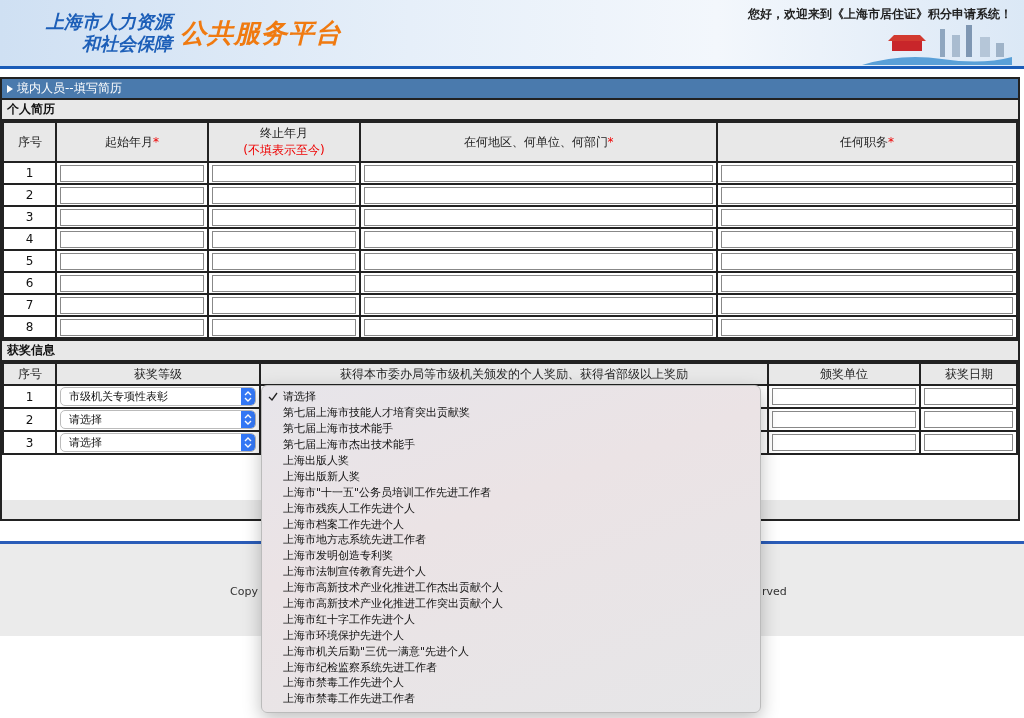  What do you see at coordinates (127, 44) in the screenshot?
I see `logo-text: 和社会保障` at bounding box center [127, 44].